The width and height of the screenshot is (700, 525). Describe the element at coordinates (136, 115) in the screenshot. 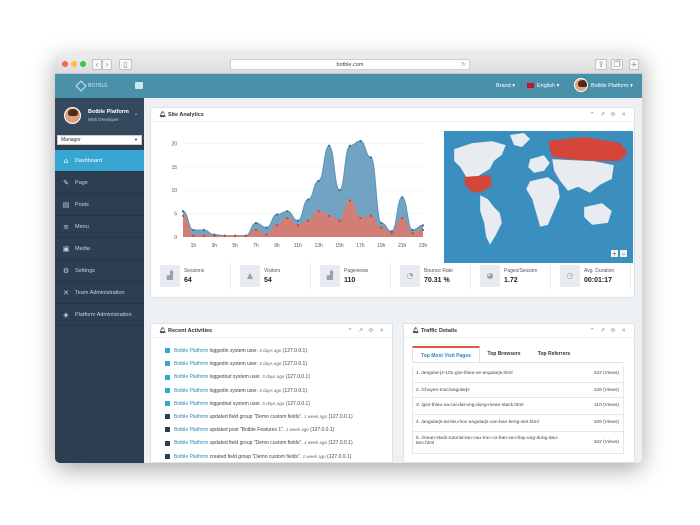

I see `chevron-right-icon: ›` at that location.